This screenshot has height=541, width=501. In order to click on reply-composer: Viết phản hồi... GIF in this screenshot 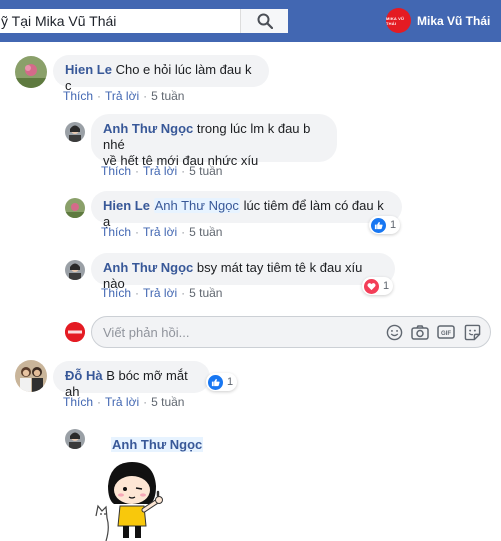, I will do `click(291, 332)`.